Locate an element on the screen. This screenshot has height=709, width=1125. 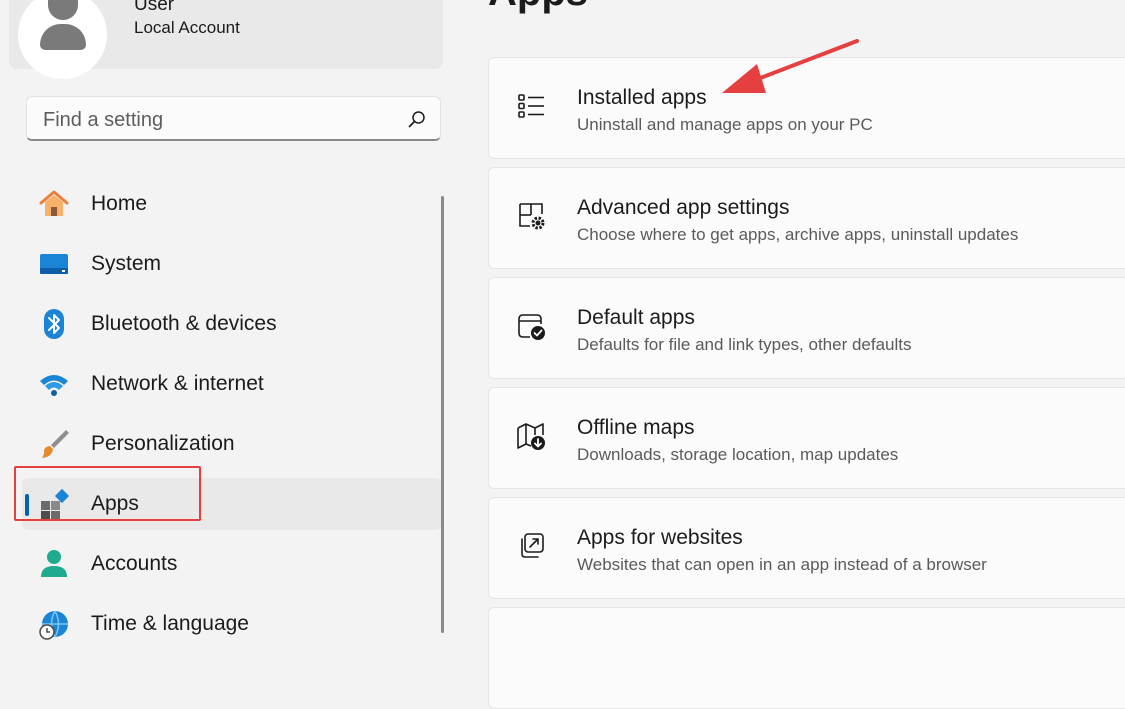
search-box is located at coordinates (233, 118).